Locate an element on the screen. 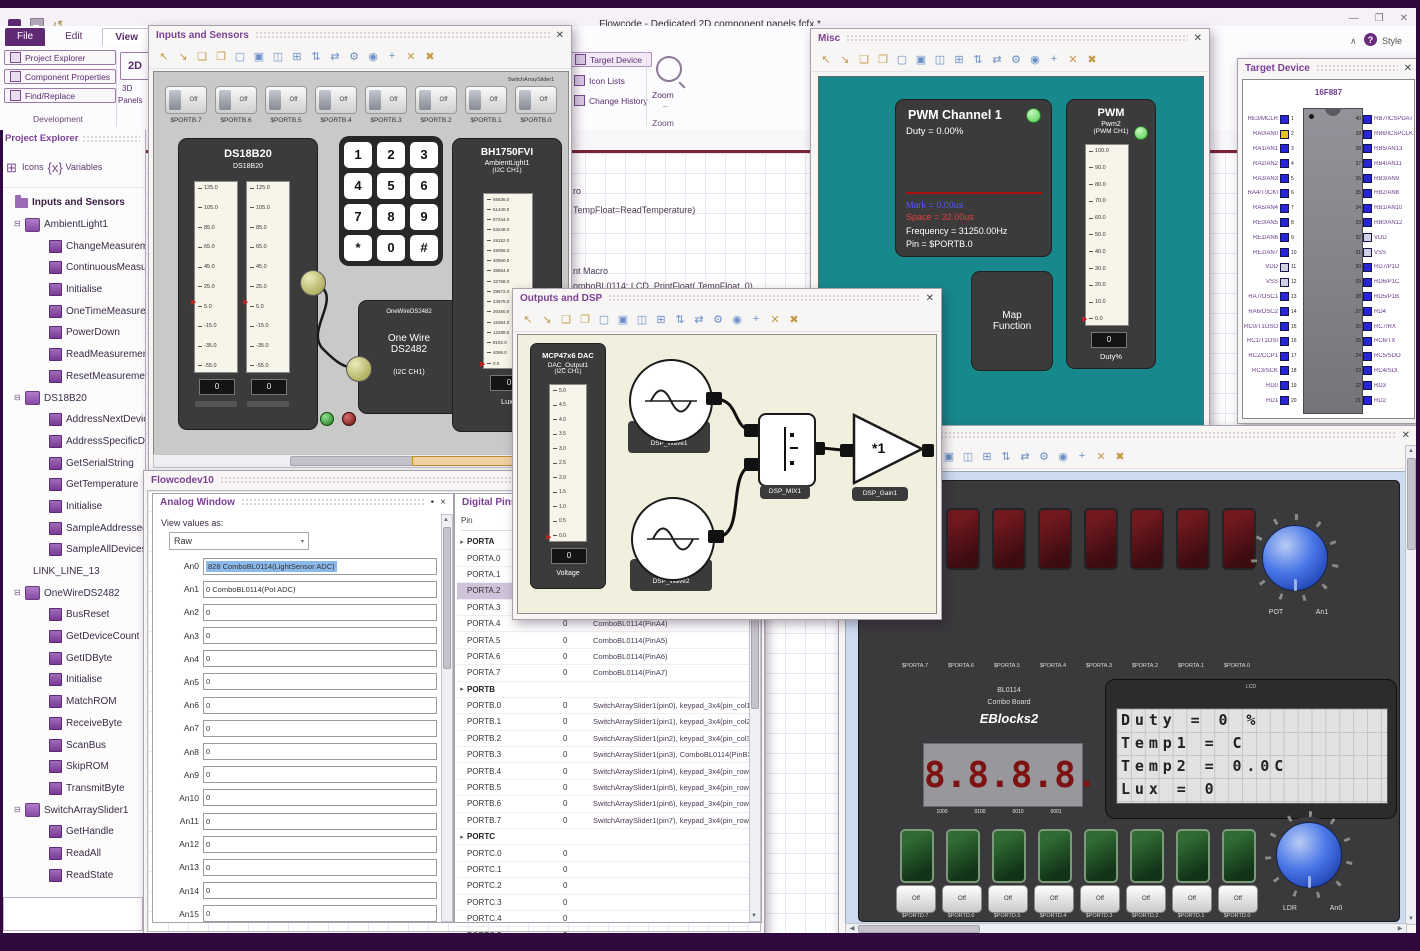 The width and height of the screenshot is (1420, 951). grid-snap-icon: ⊞ is located at coordinates (661, 319).